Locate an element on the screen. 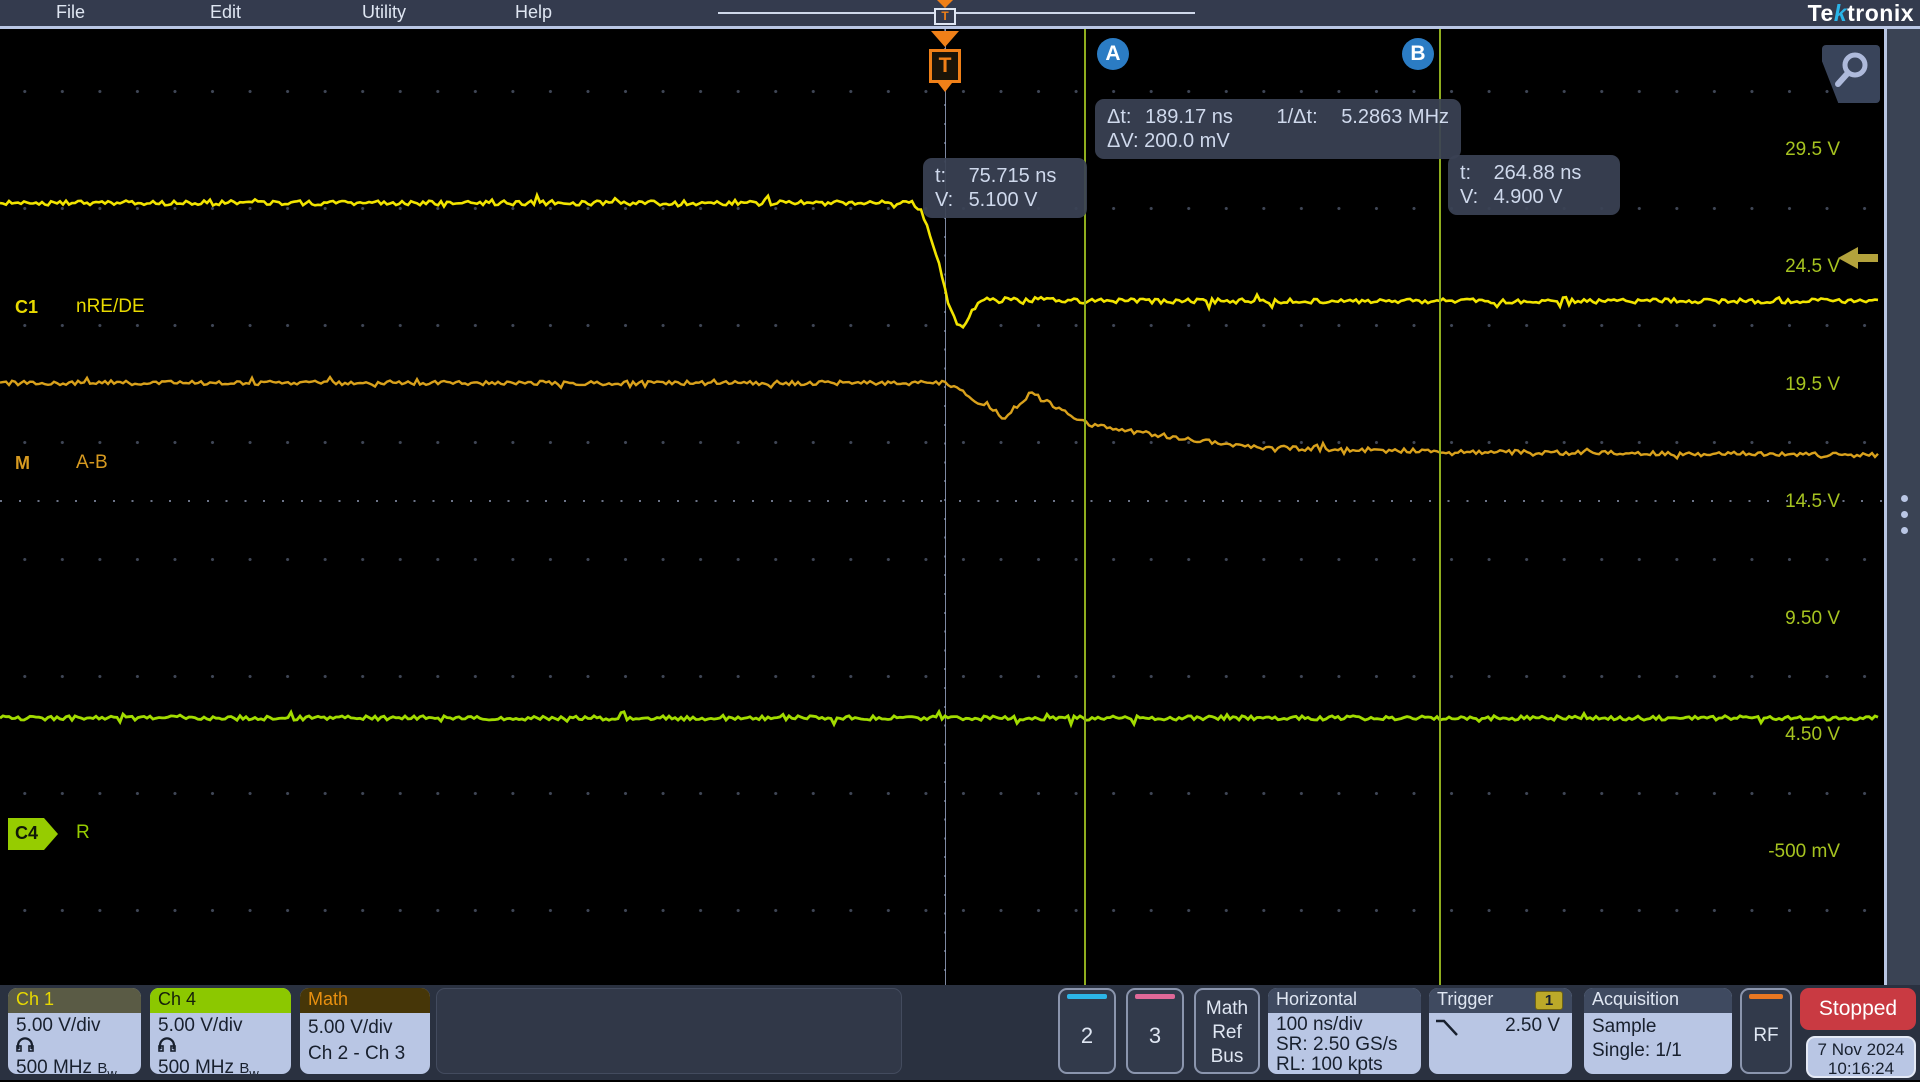  ch4-bandwidth: 500 MHz Bw is located at coordinates (208, 1065).